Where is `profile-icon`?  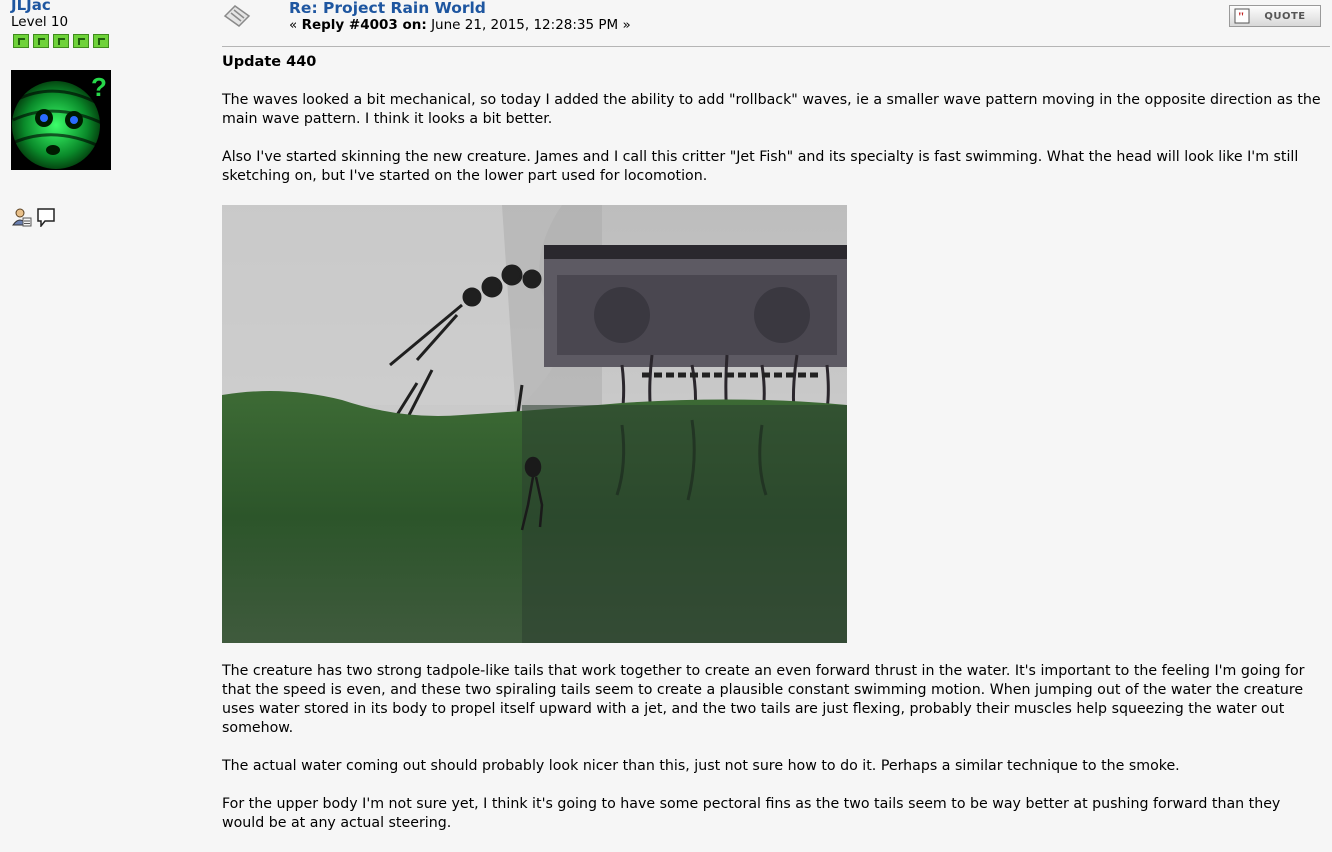
profile-icon is located at coordinates (22, 217).